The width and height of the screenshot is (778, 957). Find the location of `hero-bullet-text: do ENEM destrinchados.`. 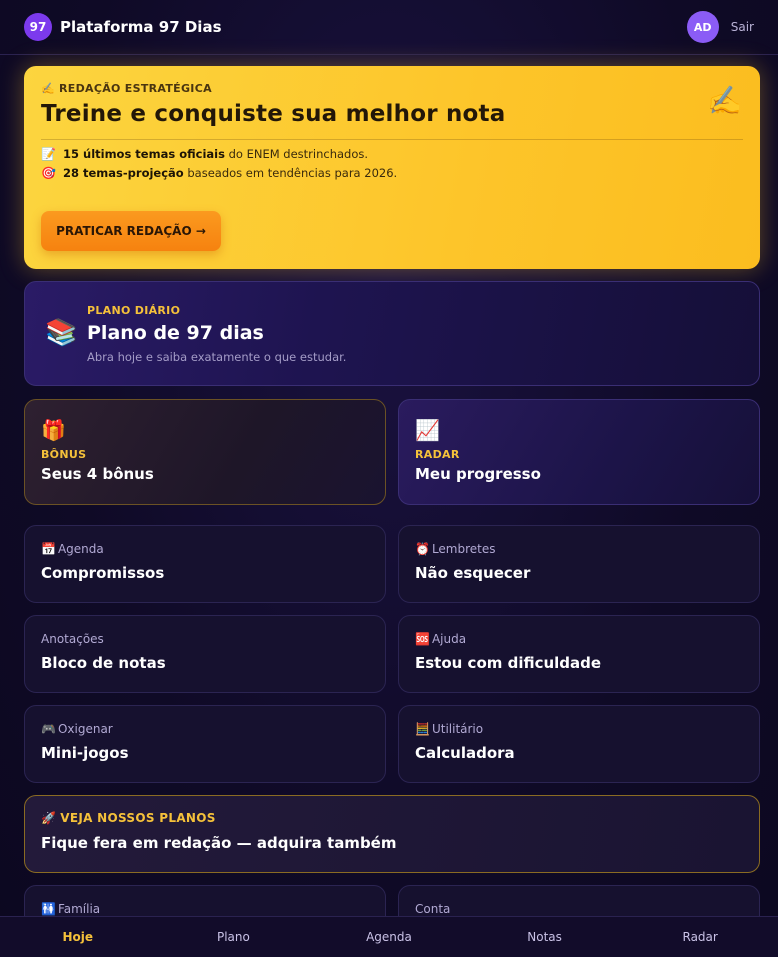

hero-bullet-text: do ENEM destrinchados. is located at coordinates (298, 154).